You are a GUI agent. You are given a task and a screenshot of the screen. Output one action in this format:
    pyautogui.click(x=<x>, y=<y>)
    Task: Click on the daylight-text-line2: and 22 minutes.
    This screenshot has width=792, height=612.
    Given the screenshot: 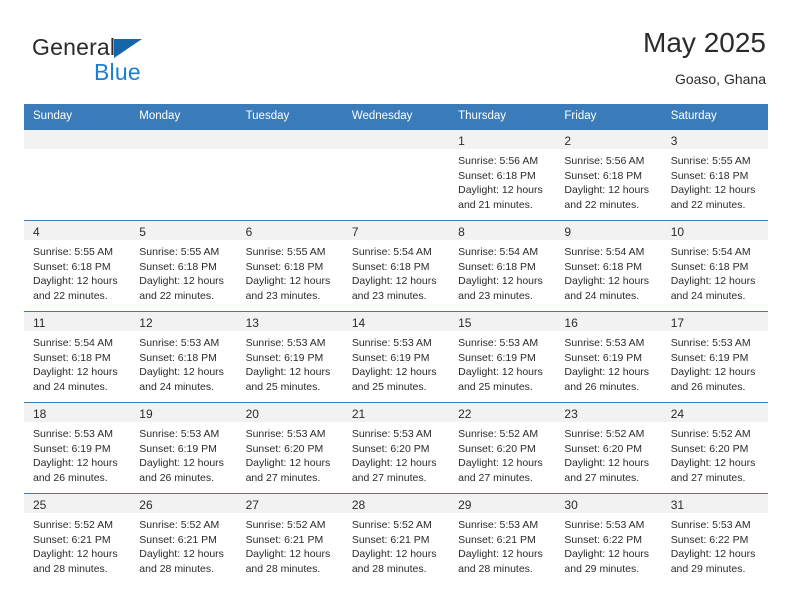 What is the action you would take?
    pyautogui.click(x=70, y=295)
    